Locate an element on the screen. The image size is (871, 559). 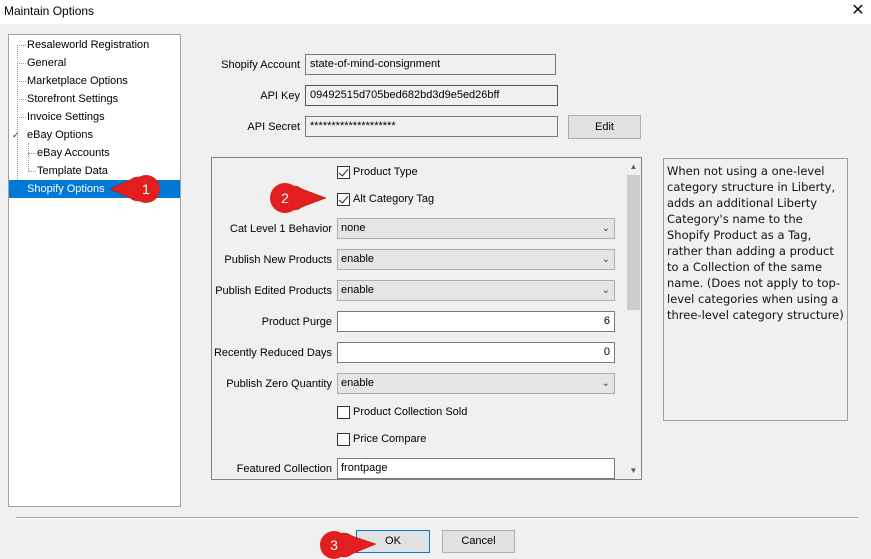
title-bar: Maintain Options ✕ is located at coordinates (435, 12).